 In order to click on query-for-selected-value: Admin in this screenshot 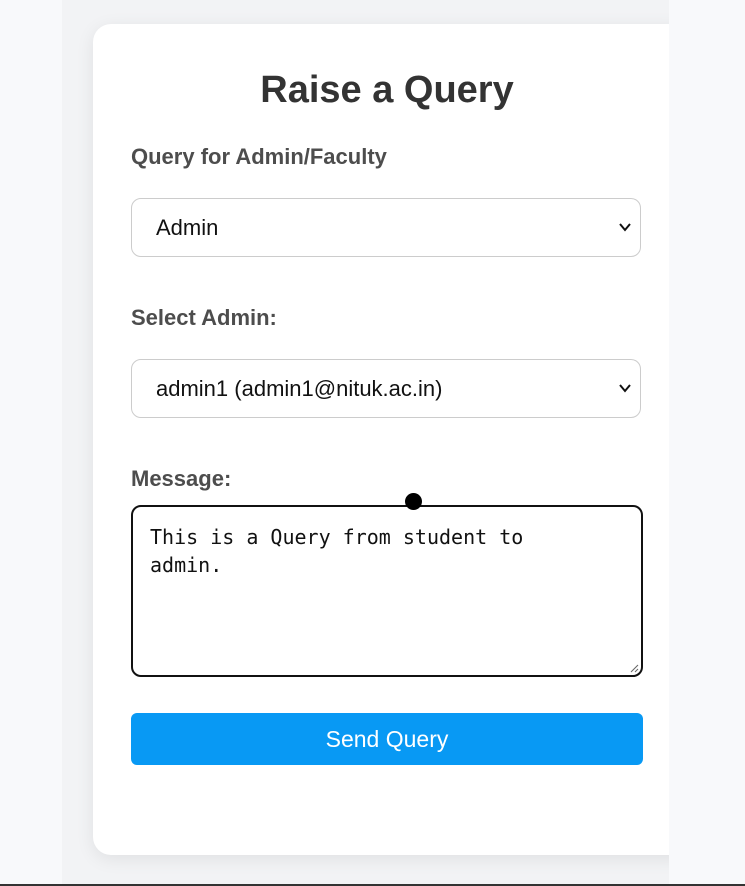, I will do `click(187, 227)`.